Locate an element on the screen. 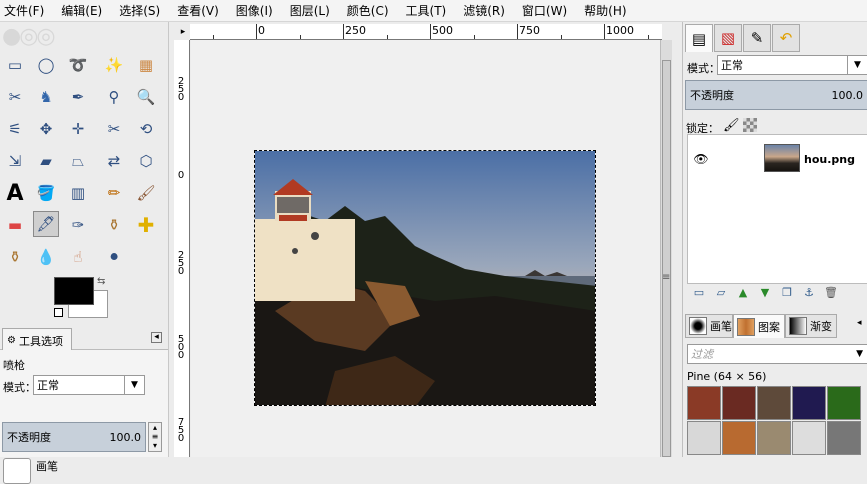 This screenshot has height=484, width=867. layers-mode-select: 正常 ▼ is located at coordinates (792, 65).